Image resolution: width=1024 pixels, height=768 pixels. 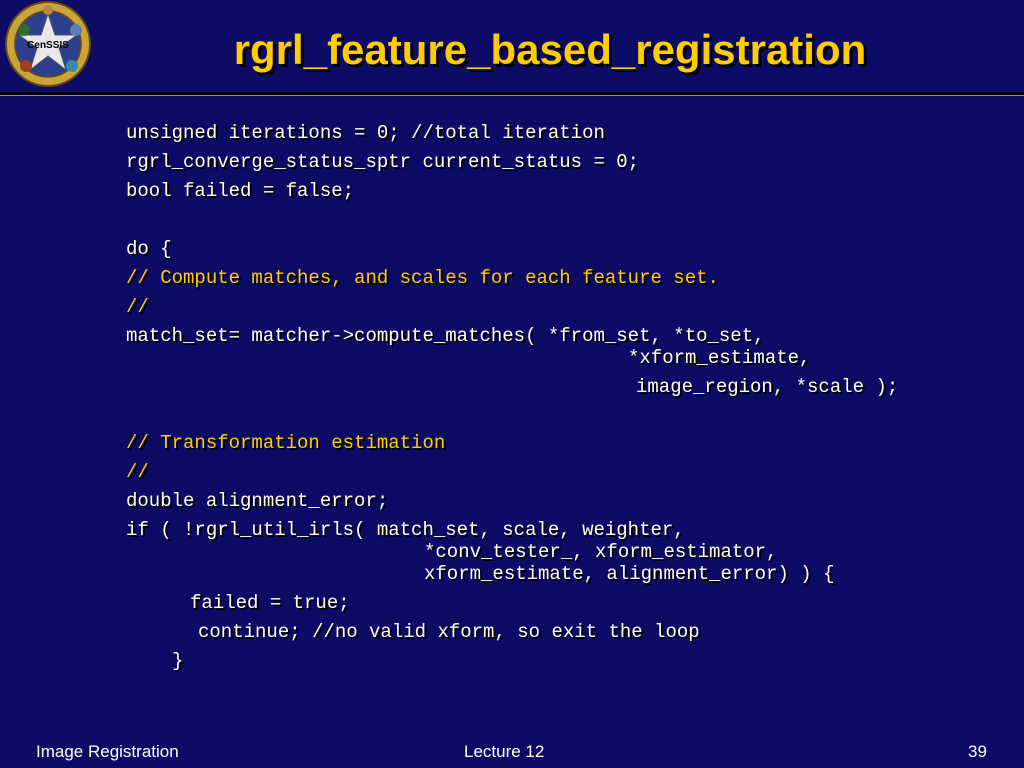 I want to click on logo-center-text: CenSSIS, so click(x=48, y=45).